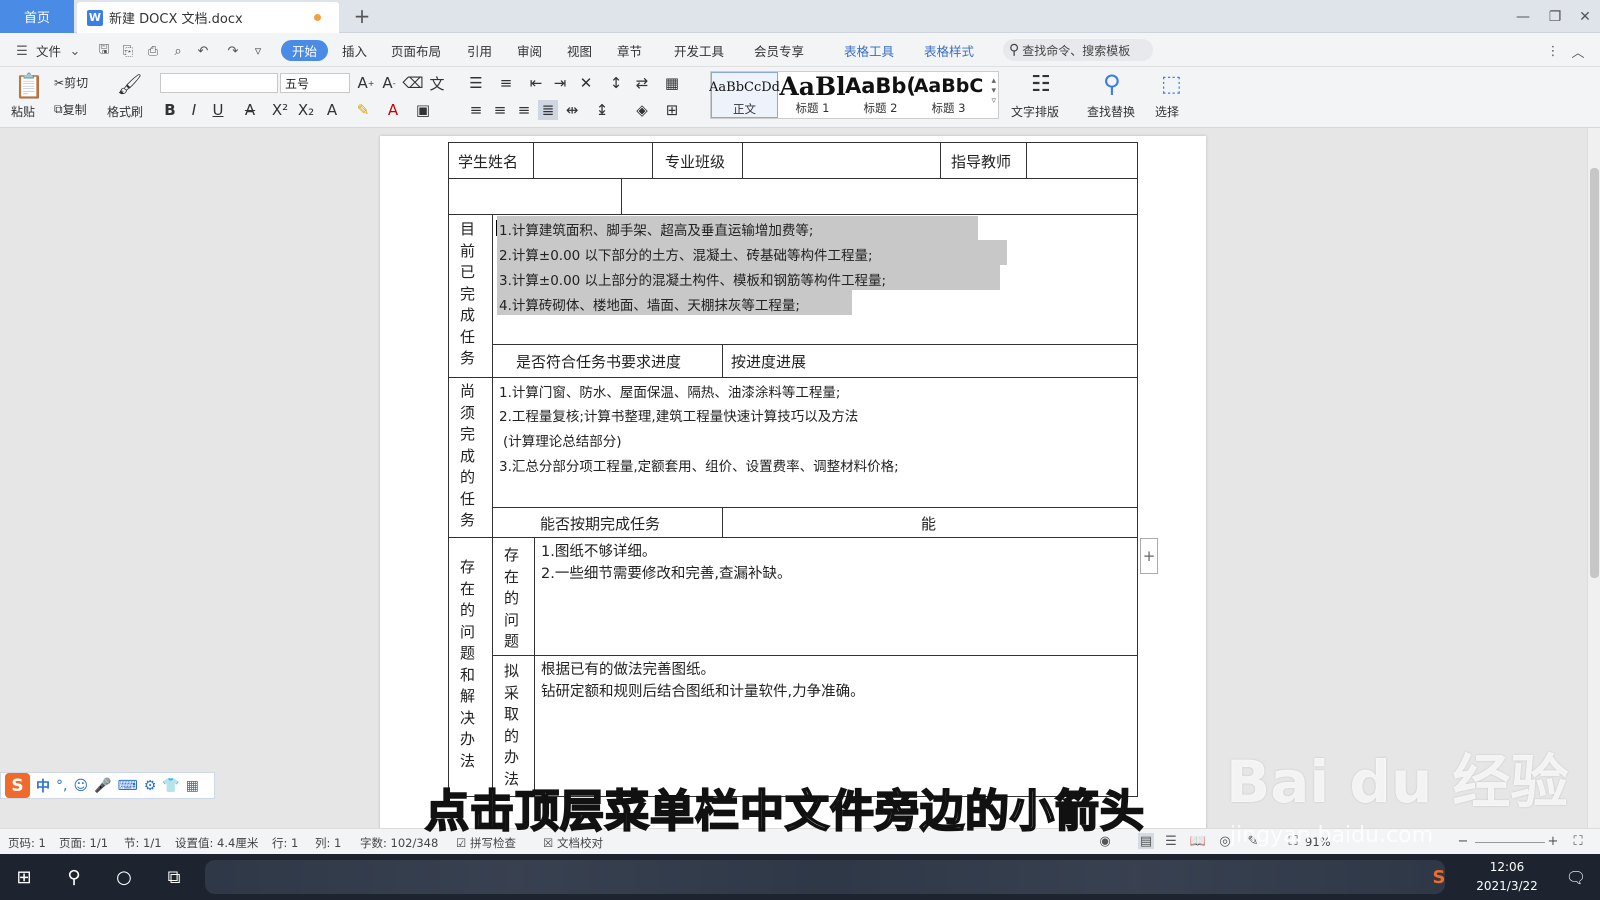 This screenshot has width=1600, height=900. I want to click on print-preview-icon: ⌕, so click(178, 51).